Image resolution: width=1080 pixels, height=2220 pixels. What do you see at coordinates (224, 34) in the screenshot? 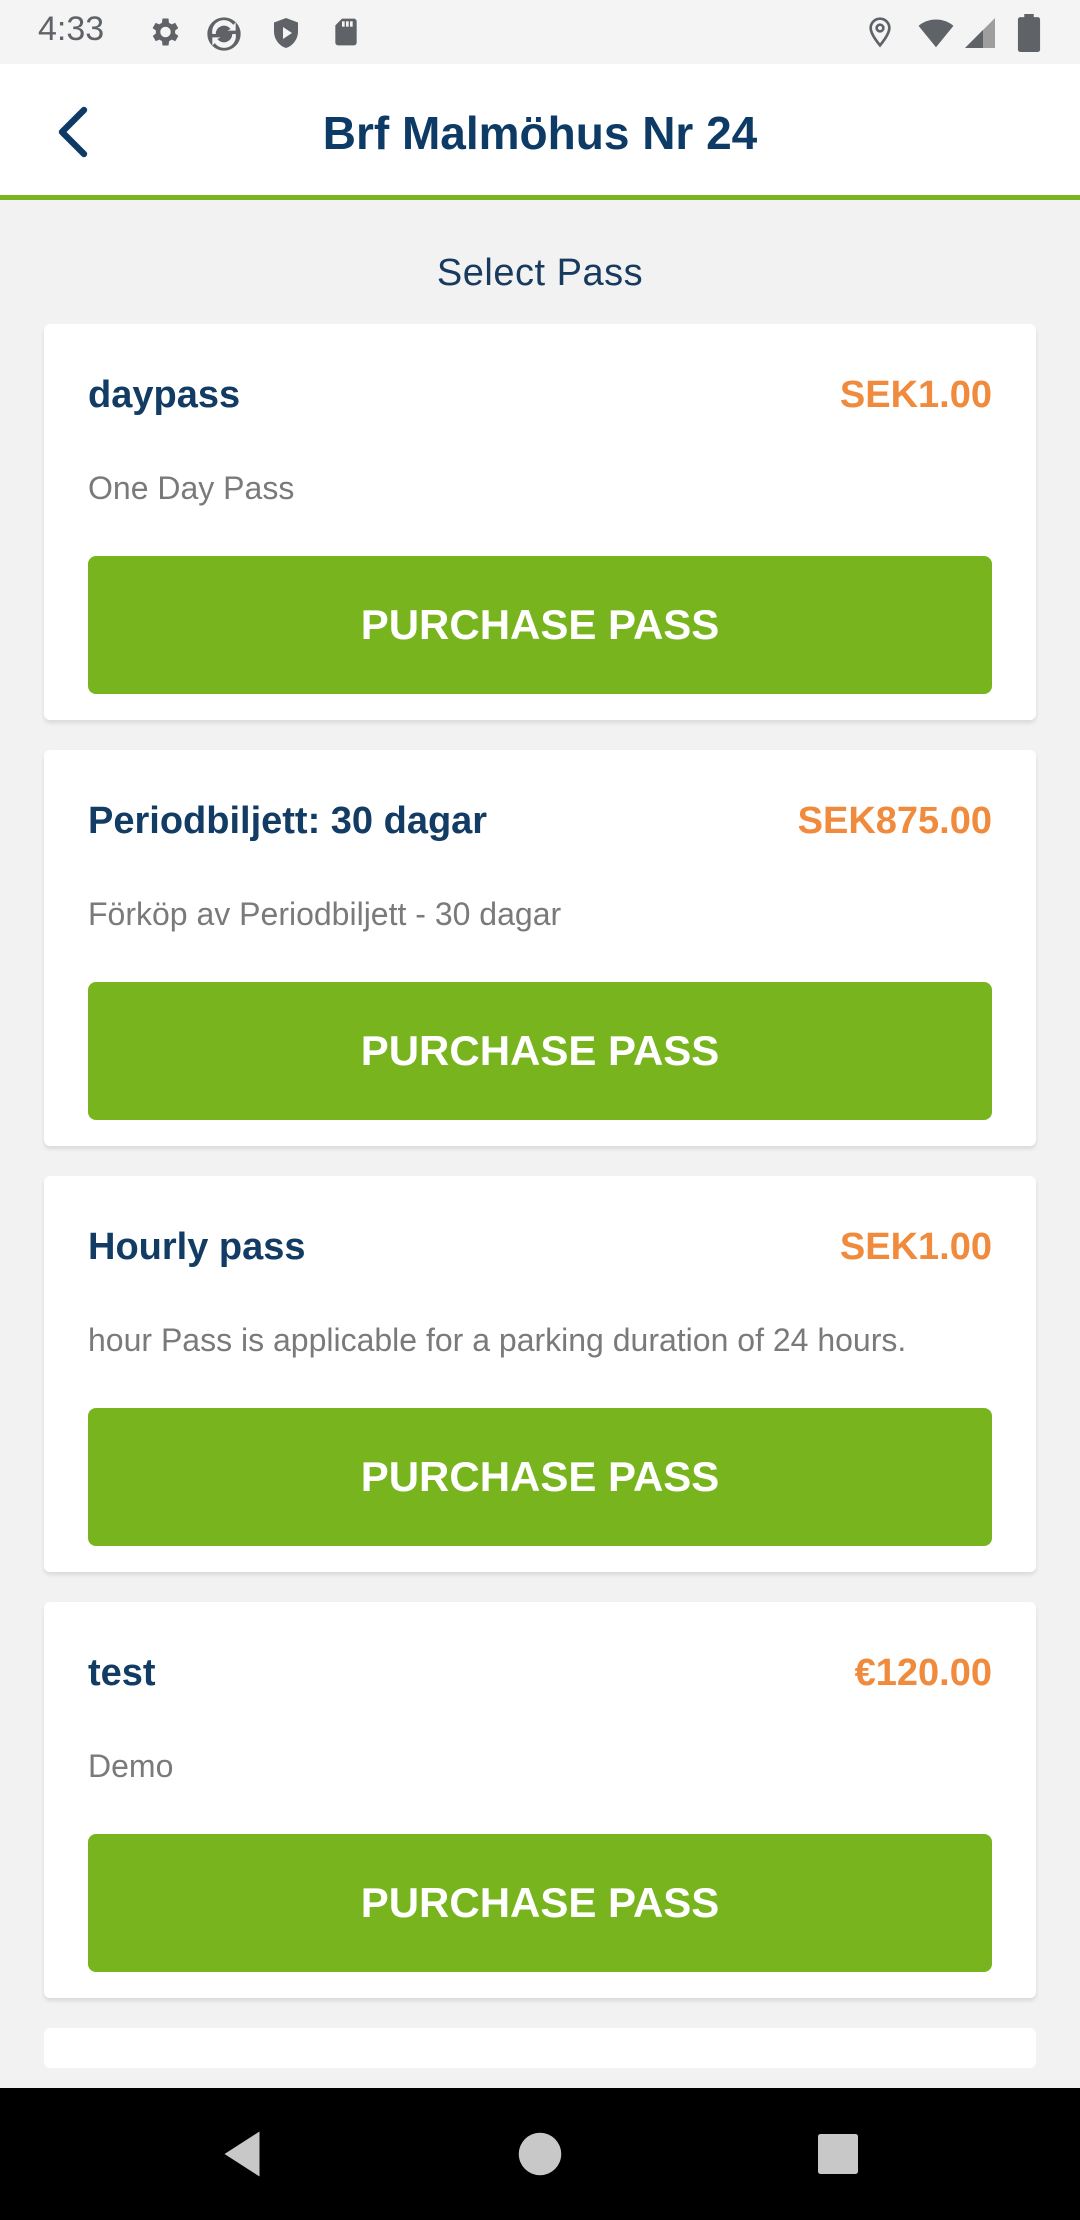
I see `sync-icon` at bounding box center [224, 34].